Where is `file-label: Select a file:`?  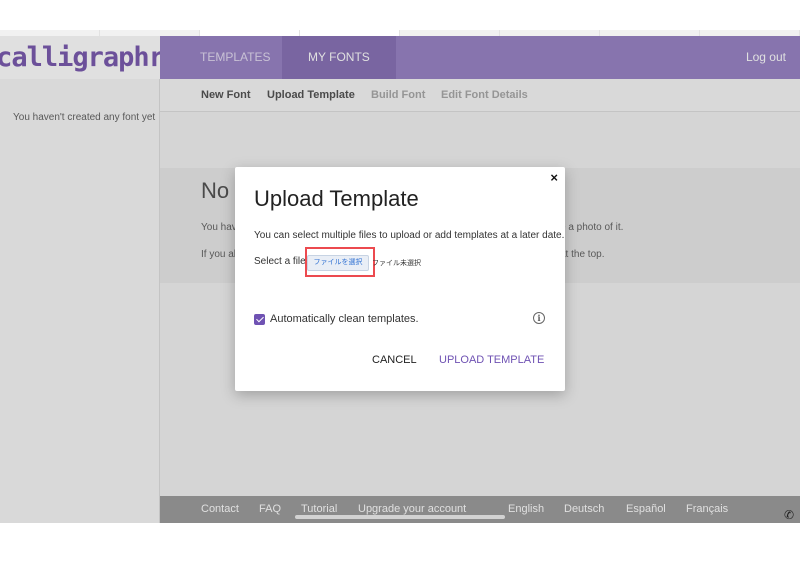
file-label: Select a file: is located at coordinates (281, 261).